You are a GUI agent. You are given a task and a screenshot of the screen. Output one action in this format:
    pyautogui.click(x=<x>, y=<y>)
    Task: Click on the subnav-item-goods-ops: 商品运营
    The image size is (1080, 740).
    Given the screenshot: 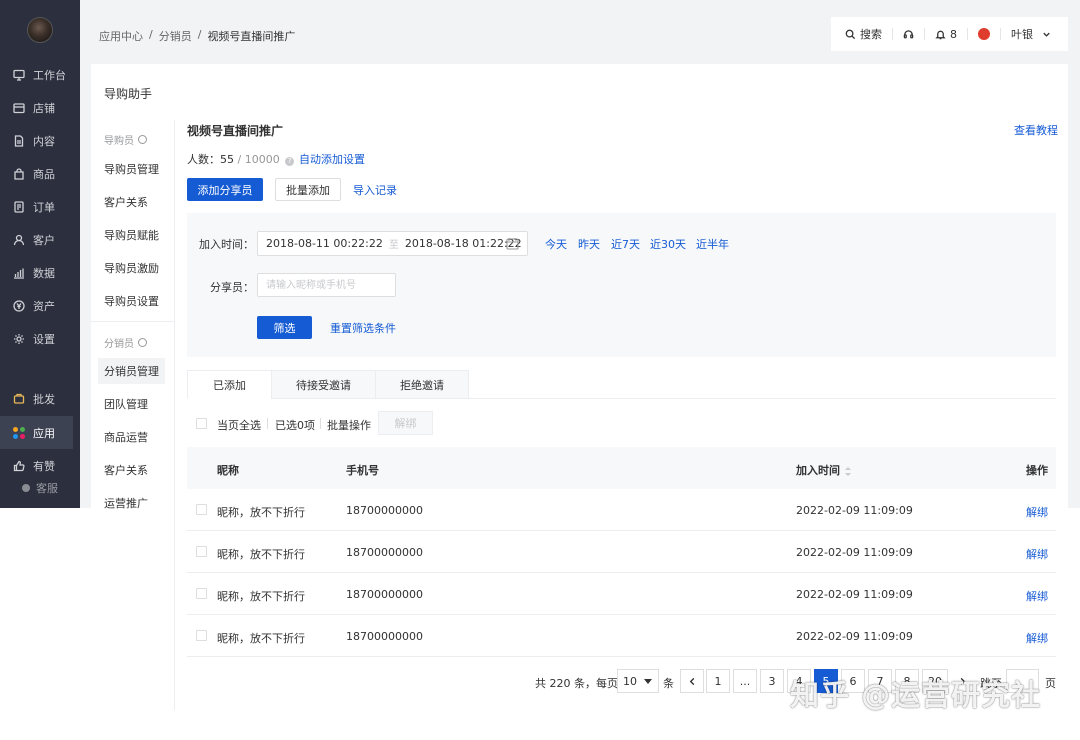 What is the action you would take?
    pyautogui.click(x=126, y=437)
    